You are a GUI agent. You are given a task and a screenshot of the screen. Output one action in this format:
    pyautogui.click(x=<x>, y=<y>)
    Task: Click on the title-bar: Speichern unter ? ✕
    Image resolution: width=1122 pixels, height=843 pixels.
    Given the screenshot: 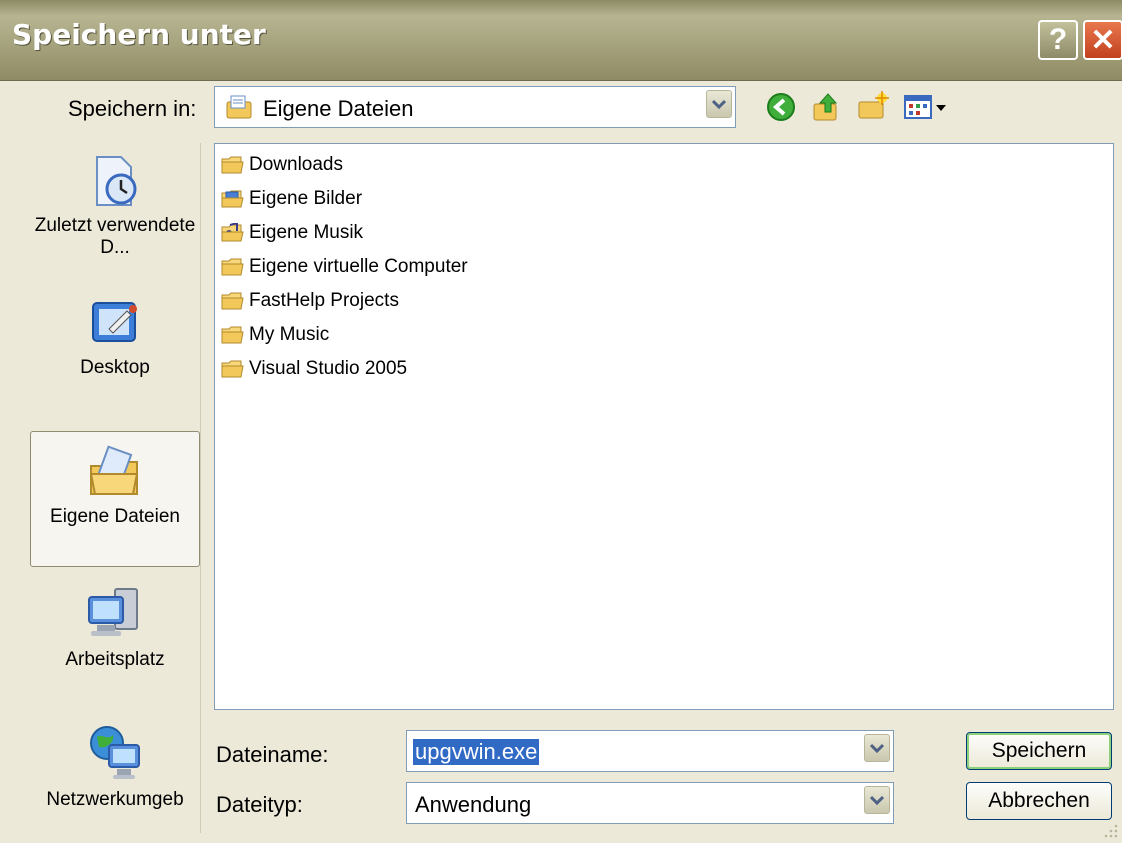 What is the action you would take?
    pyautogui.click(x=561, y=40)
    